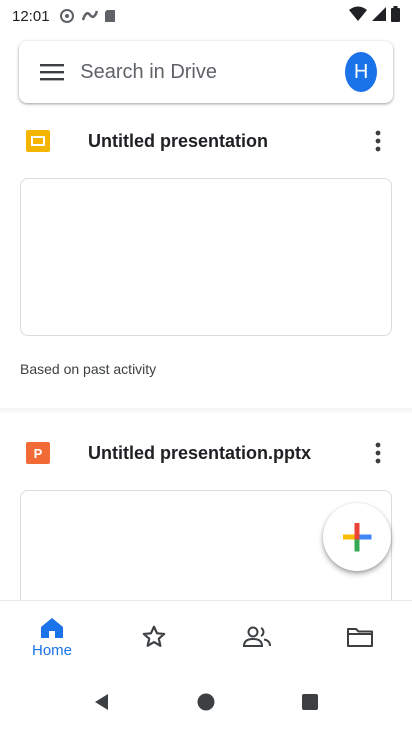 Image resolution: width=412 pixels, height=732 pixels. Describe the element at coordinates (51, 650) in the screenshot. I see `nav-home-label: Home` at that location.